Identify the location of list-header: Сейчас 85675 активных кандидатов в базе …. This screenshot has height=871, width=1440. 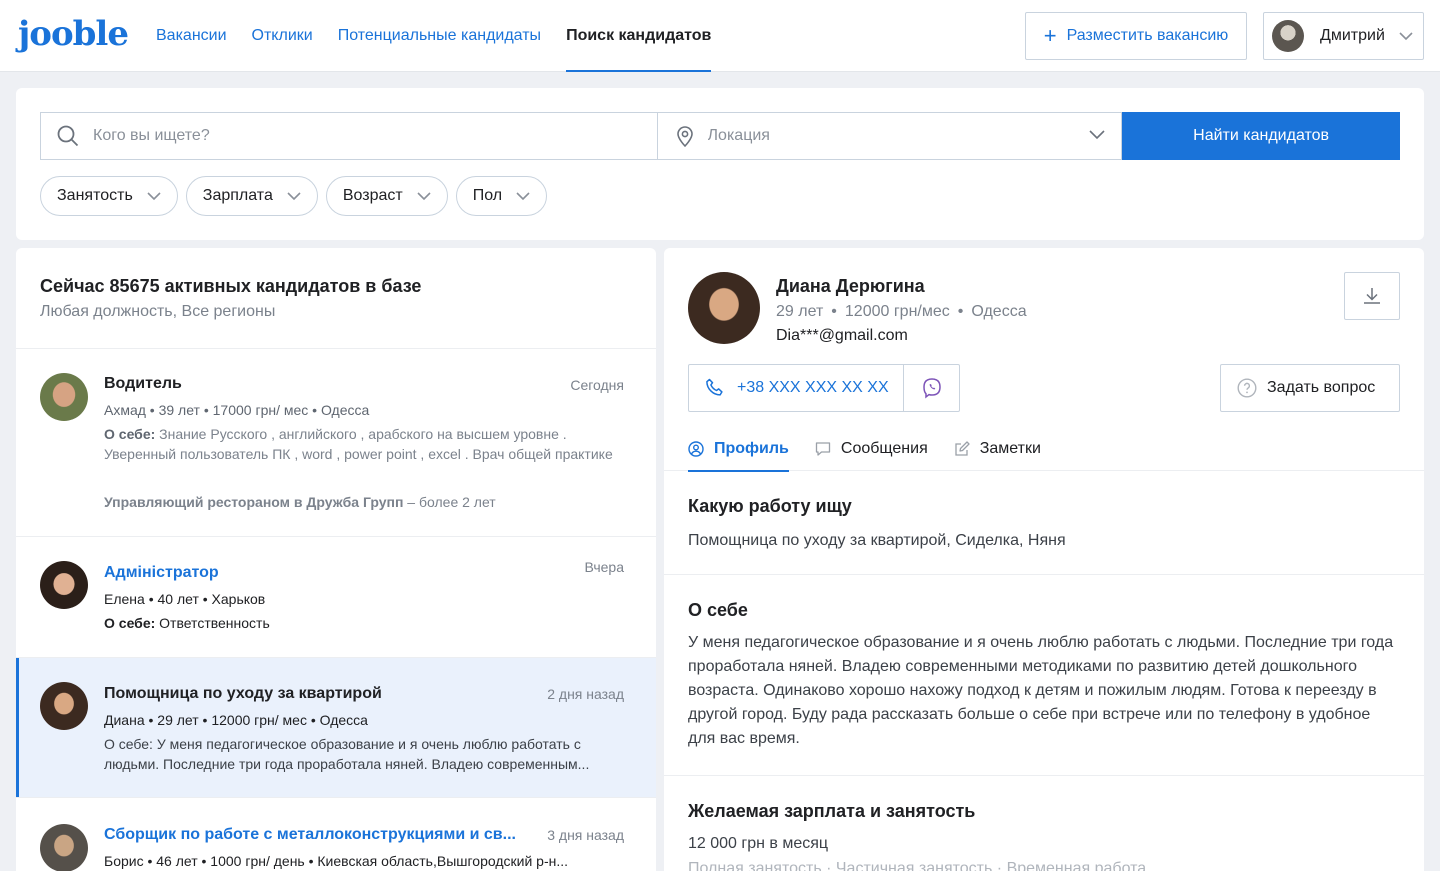
(336, 298).